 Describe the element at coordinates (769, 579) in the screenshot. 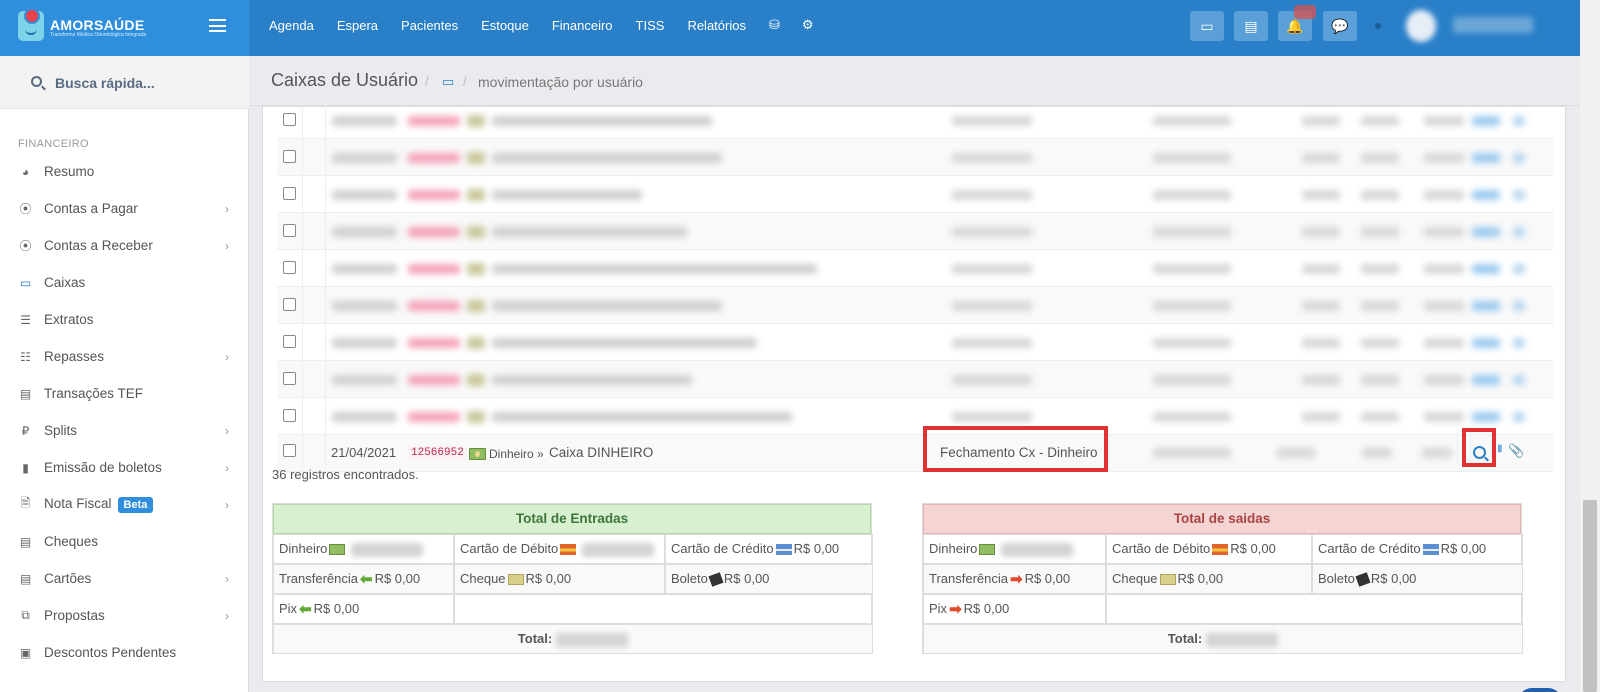

I see `entrada-boleto: Boleto R$ 0,00` at that location.